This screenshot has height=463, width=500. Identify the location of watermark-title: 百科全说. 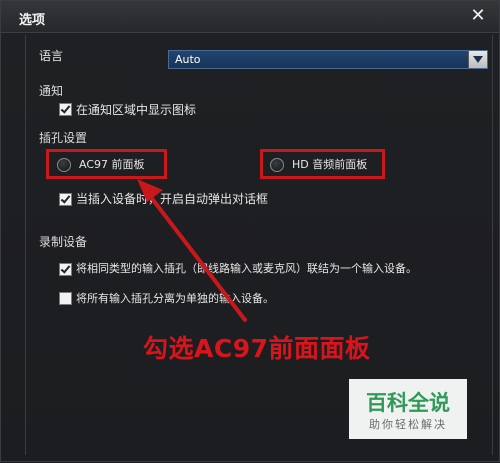
(408, 403).